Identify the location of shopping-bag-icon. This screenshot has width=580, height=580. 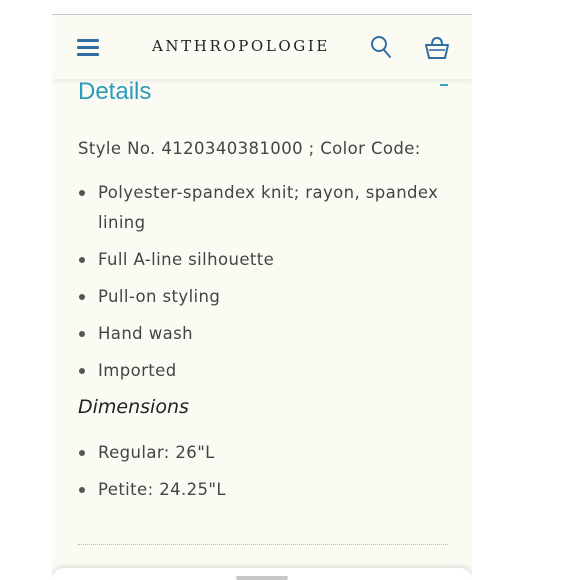
(437, 48).